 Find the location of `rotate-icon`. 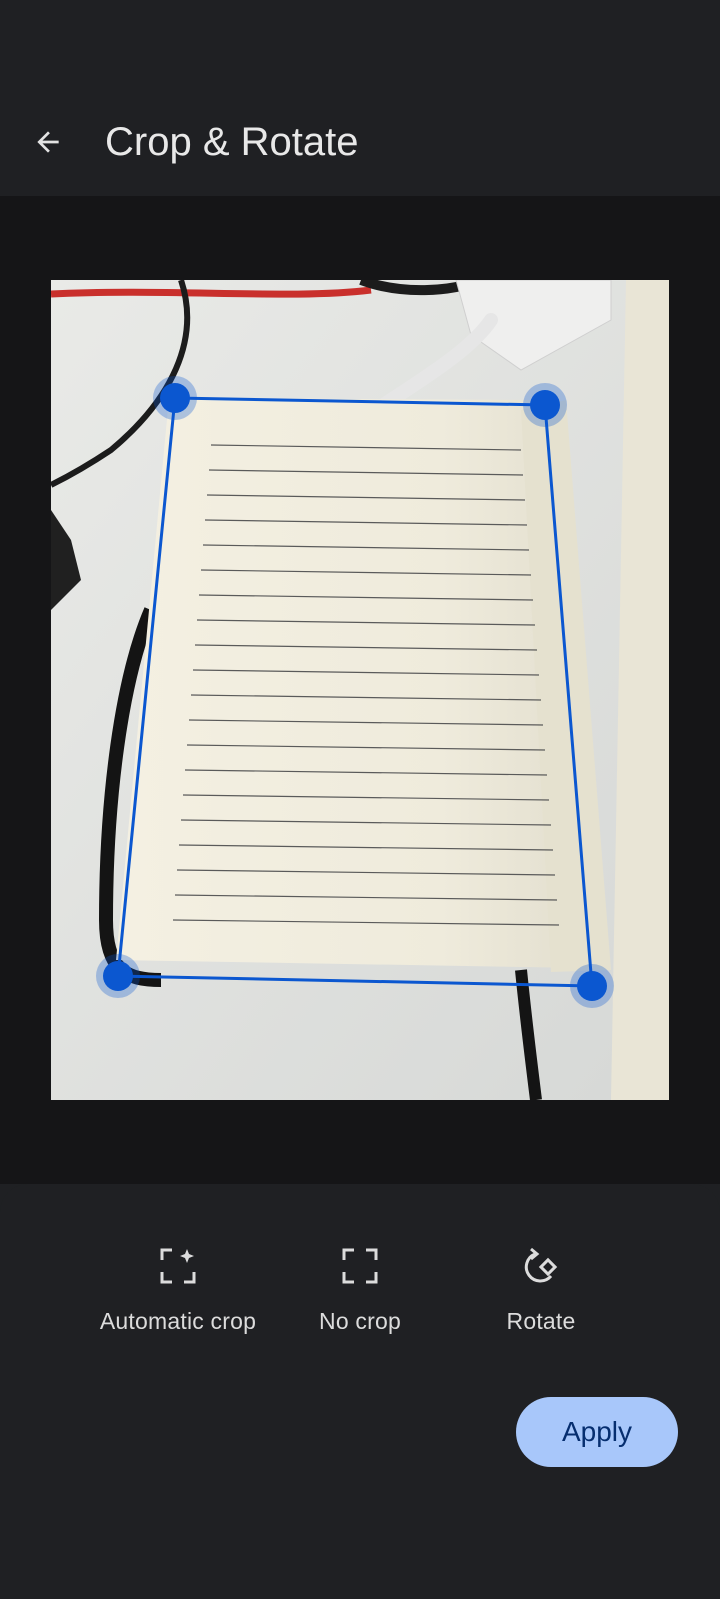

rotate-icon is located at coordinates (541, 1265).